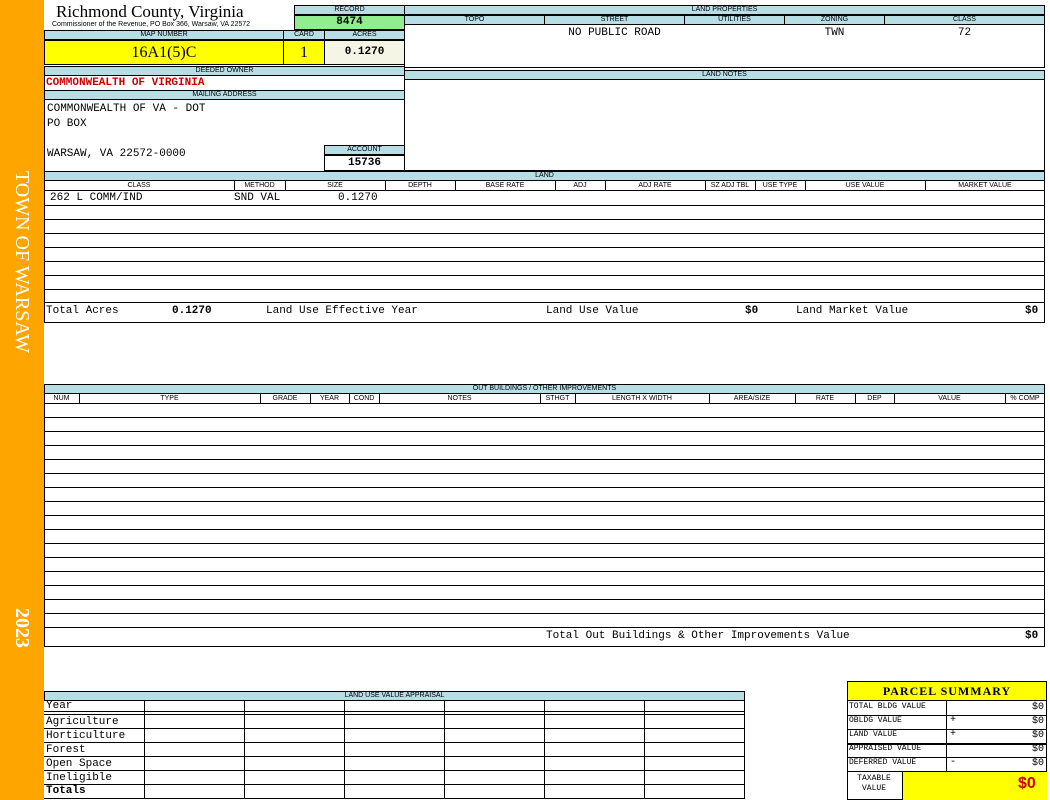 This screenshot has height=800, width=1050. I want to click on ob-col-rate: RATE, so click(825, 398).